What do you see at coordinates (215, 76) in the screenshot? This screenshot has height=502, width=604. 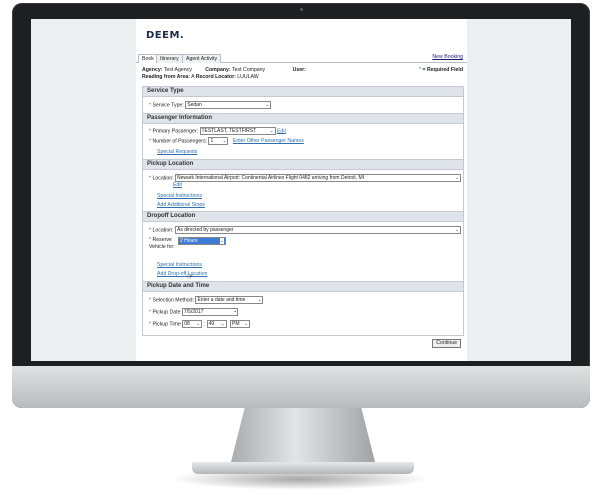 I see `record-locator-label: Record Locator:` at bounding box center [215, 76].